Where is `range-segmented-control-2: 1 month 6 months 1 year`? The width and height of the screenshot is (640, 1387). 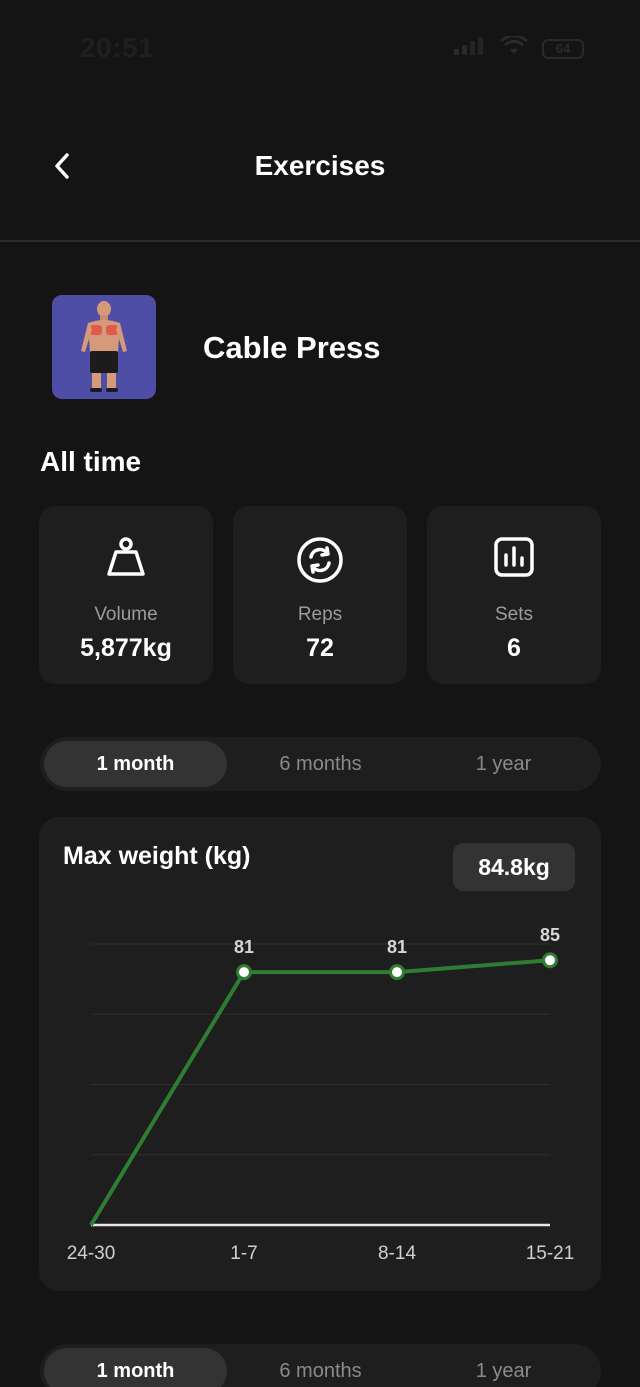
range-segmented-control-2: 1 month 6 months 1 year is located at coordinates (320, 1365).